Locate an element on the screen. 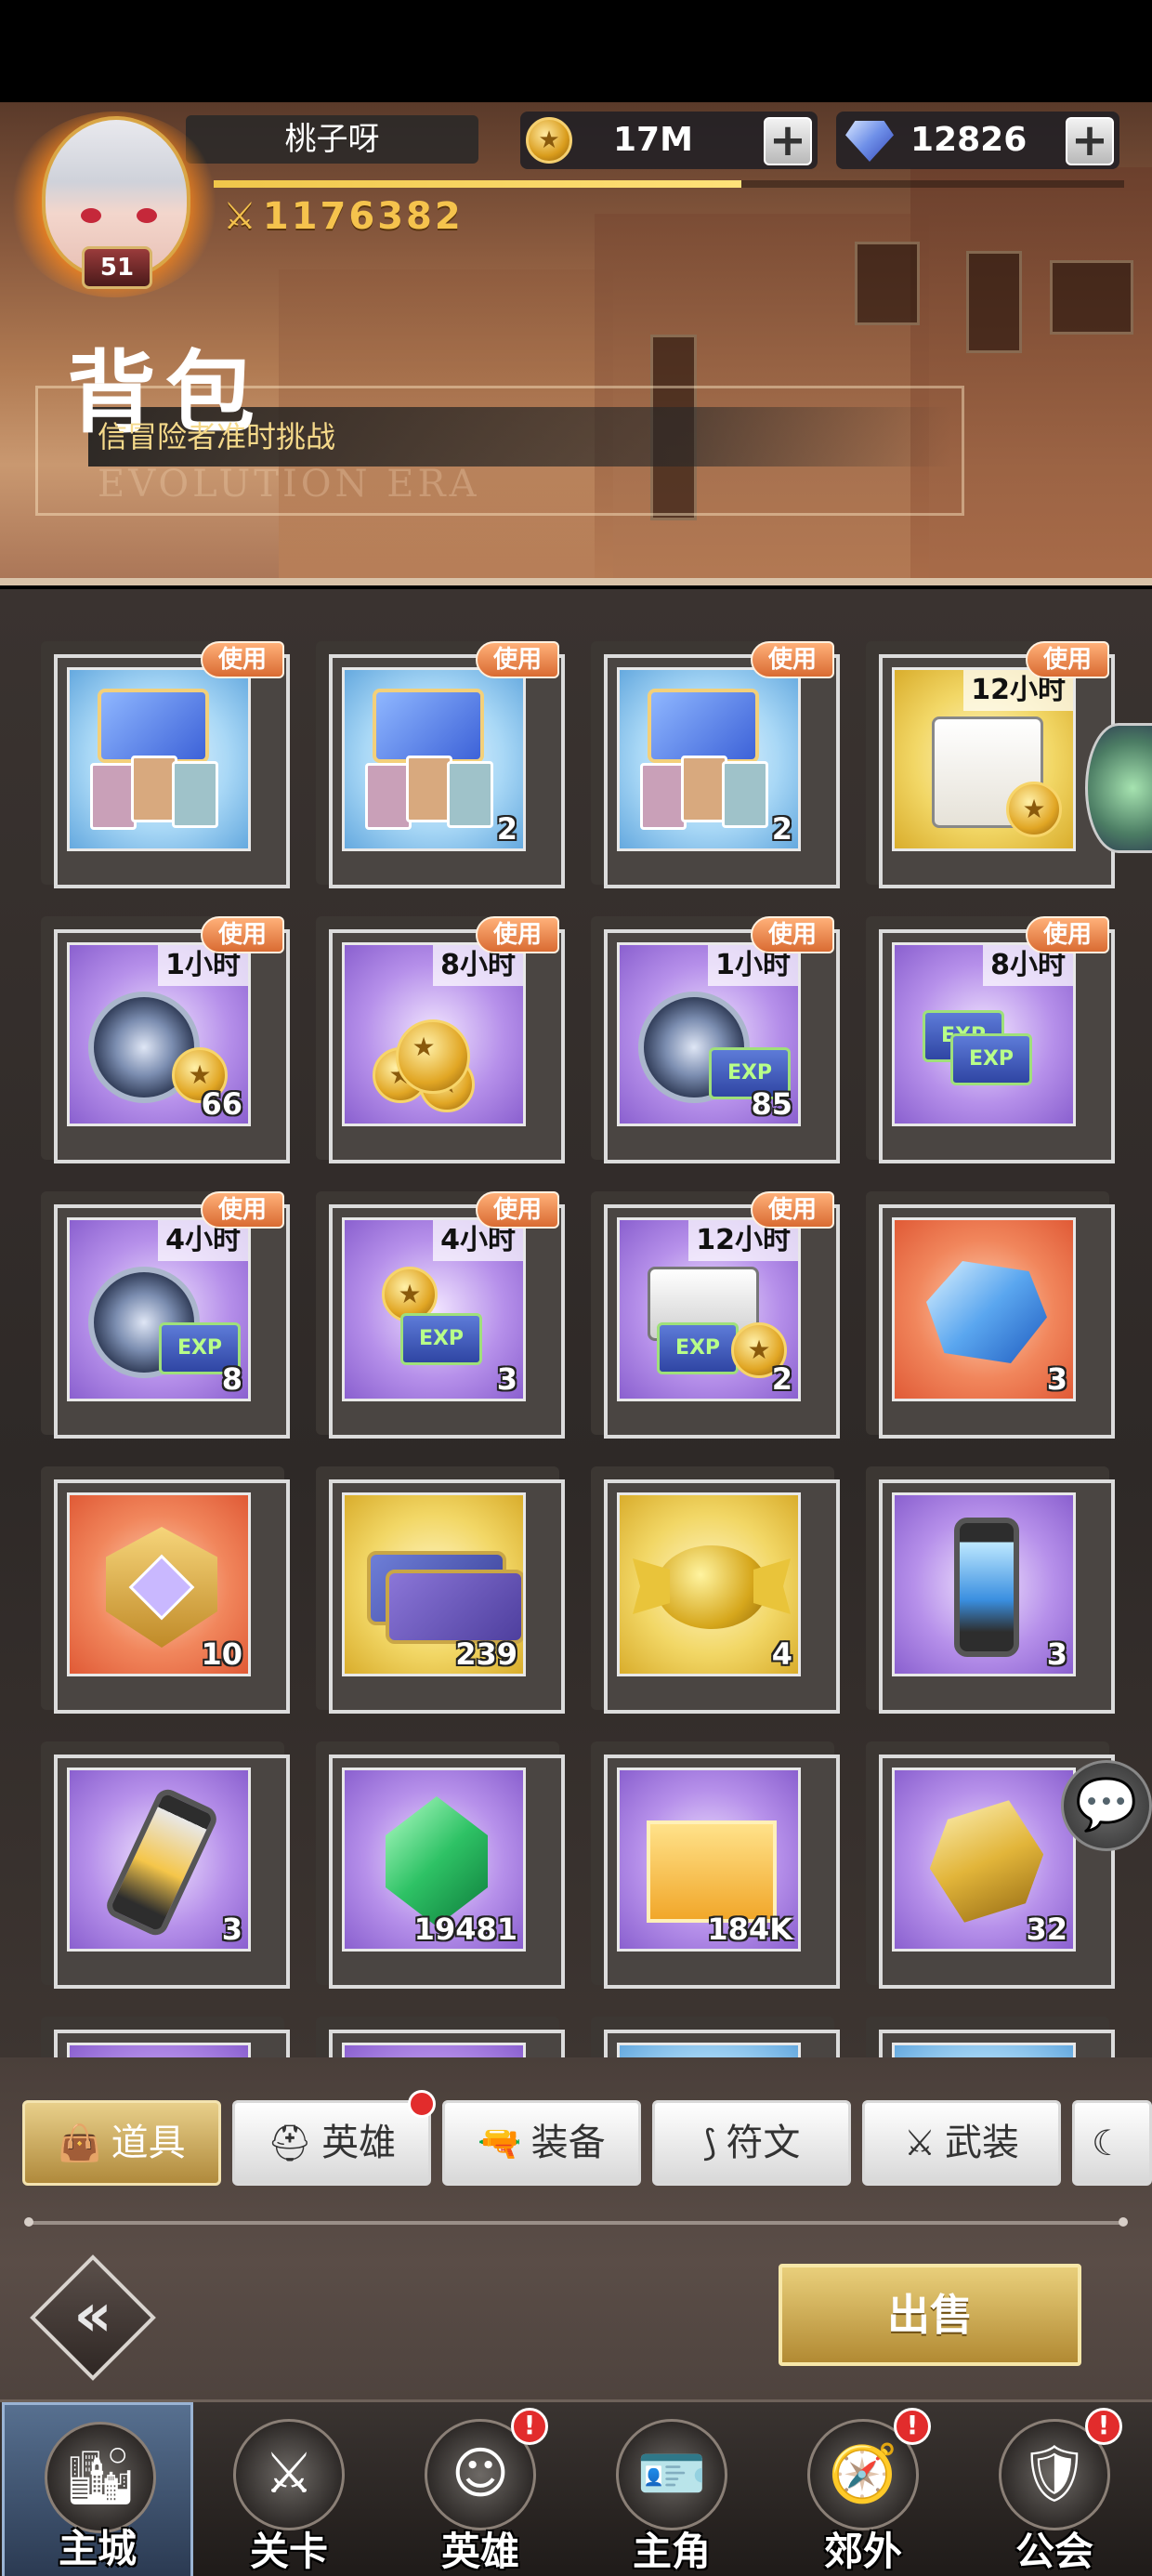 The width and height of the screenshot is (1152, 2576). inventory-item: EXP 4小时 8 使用 is located at coordinates (165, 1315).